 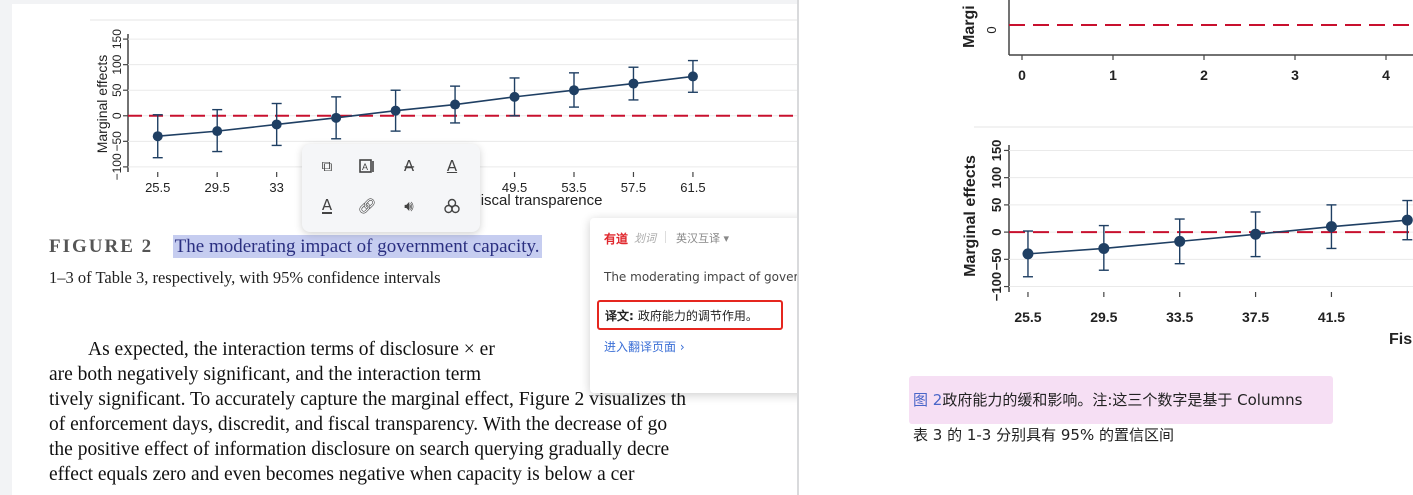 I want to click on x-tick-label: 29.5, so click(x=217, y=187).